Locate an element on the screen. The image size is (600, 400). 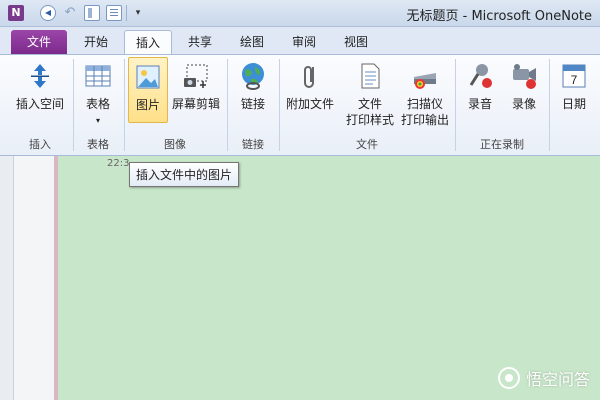
qat-separator is located at coordinates (126, 13).